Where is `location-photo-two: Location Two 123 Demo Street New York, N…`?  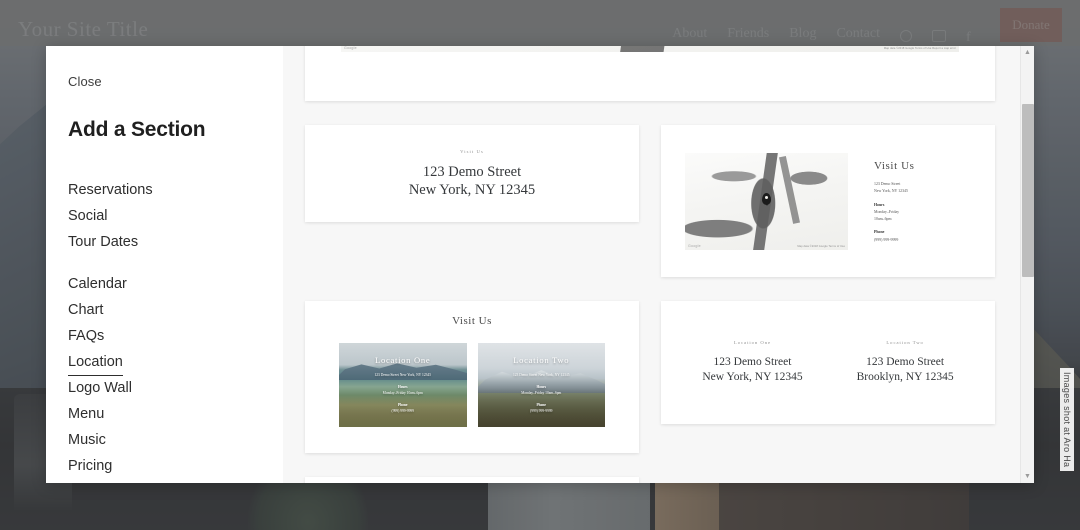 location-photo-two: Location Two 123 Demo Street New York, N… is located at coordinates (541, 385).